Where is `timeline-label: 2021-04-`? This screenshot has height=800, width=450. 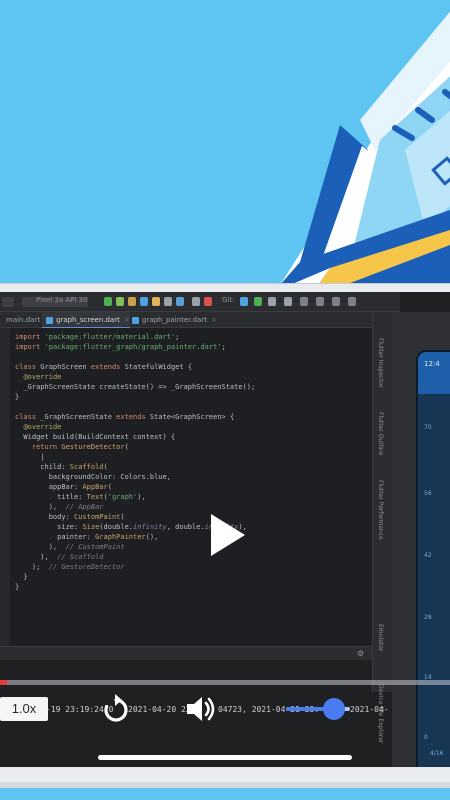 timeline-label: 2021-04- is located at coordinates (369, 709).